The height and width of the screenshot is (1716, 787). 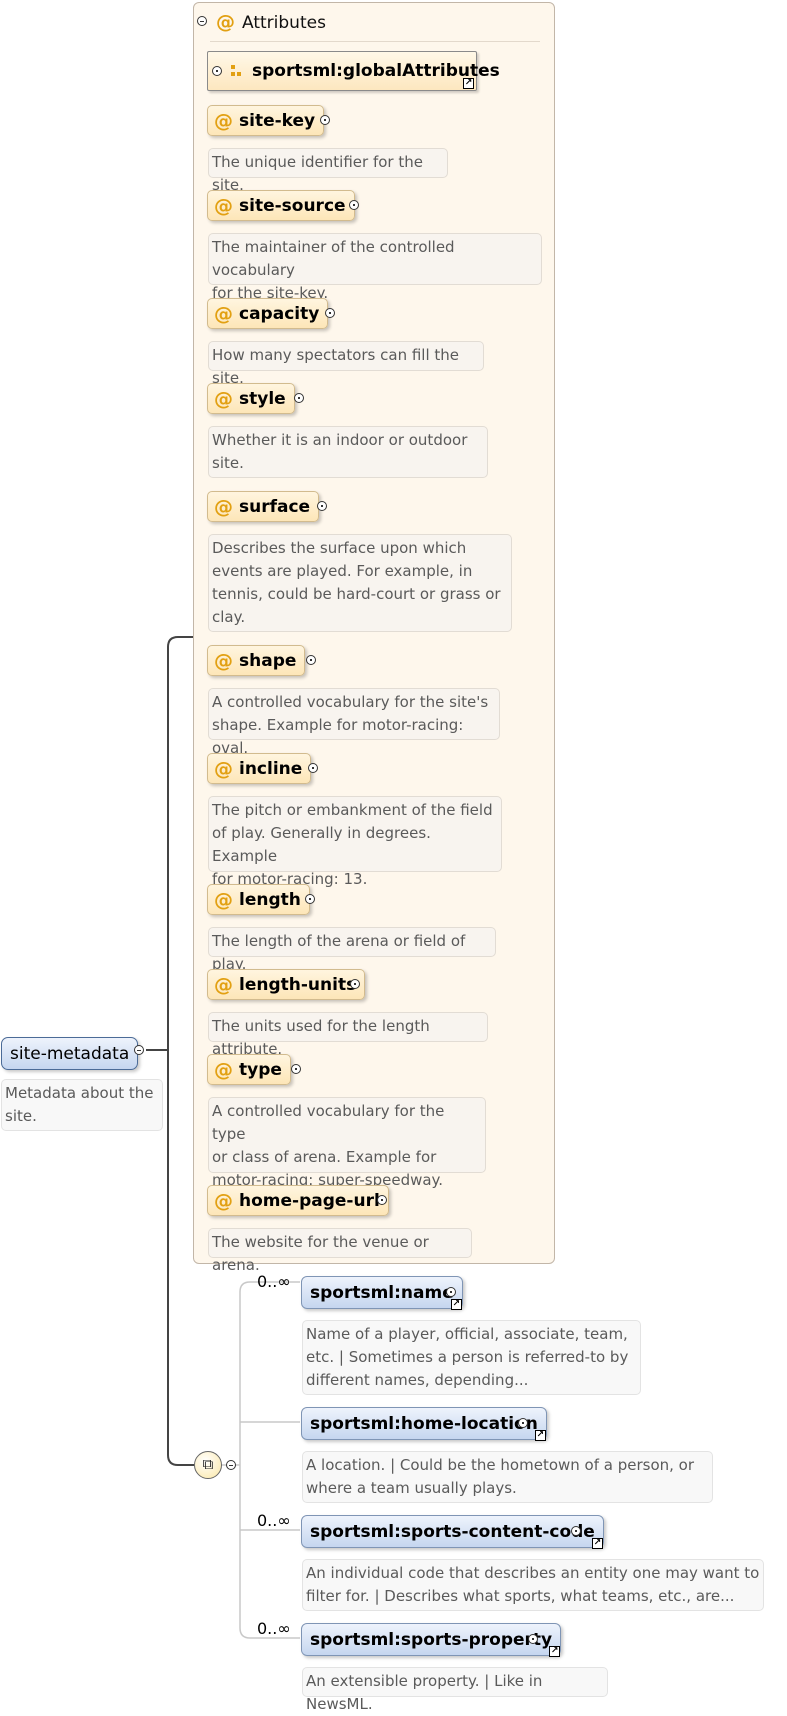 I want to click on expand-length-units-icon, so click(x=355, y=984).